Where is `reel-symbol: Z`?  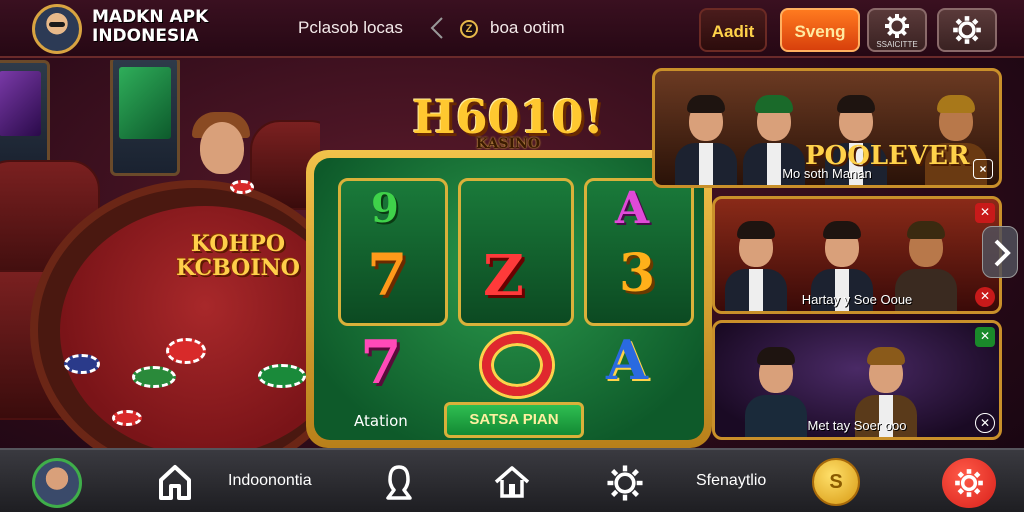 reel-symbol: Z is located at coordinates (503, 276).